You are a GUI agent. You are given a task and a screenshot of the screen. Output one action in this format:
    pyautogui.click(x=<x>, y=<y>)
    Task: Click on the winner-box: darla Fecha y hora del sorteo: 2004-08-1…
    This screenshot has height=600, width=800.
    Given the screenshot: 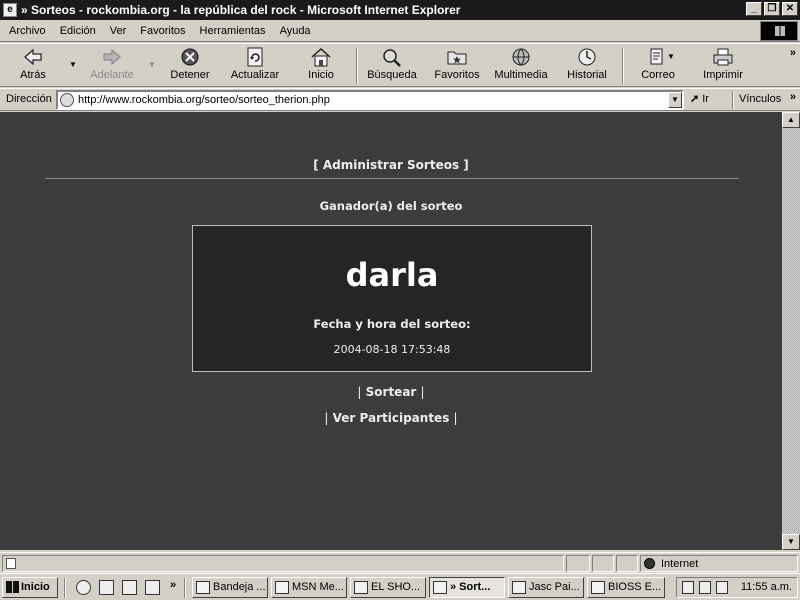 What is the action you would take?
    pyautogui.click(x=392, y=298)
    